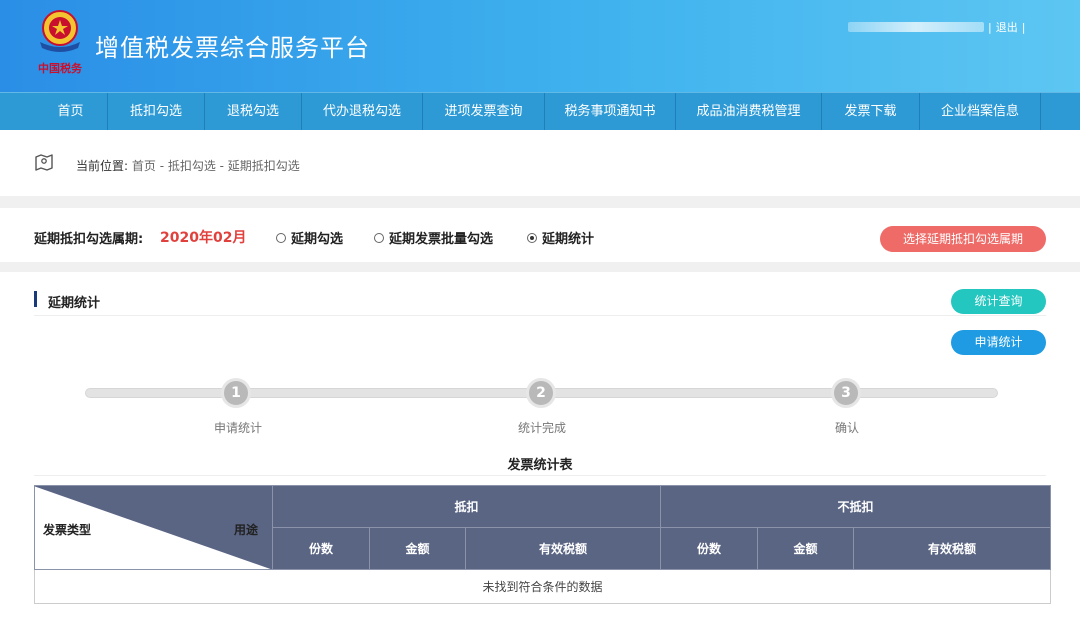 This screenshot has width=1080, height=627. What do you see at coordinates (237, 428) in the screenshot?
I see `step-1-label: 申请统计` at bounding box center [237, 428].